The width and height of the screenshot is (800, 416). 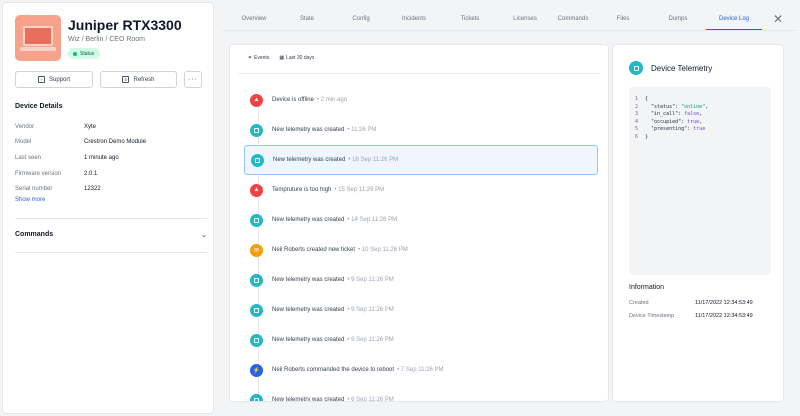 What do you see at coordinates (669, 114) in the screenshot?
I see `code-line: 3 "in_call": false,` at bounding box center [669, 114].